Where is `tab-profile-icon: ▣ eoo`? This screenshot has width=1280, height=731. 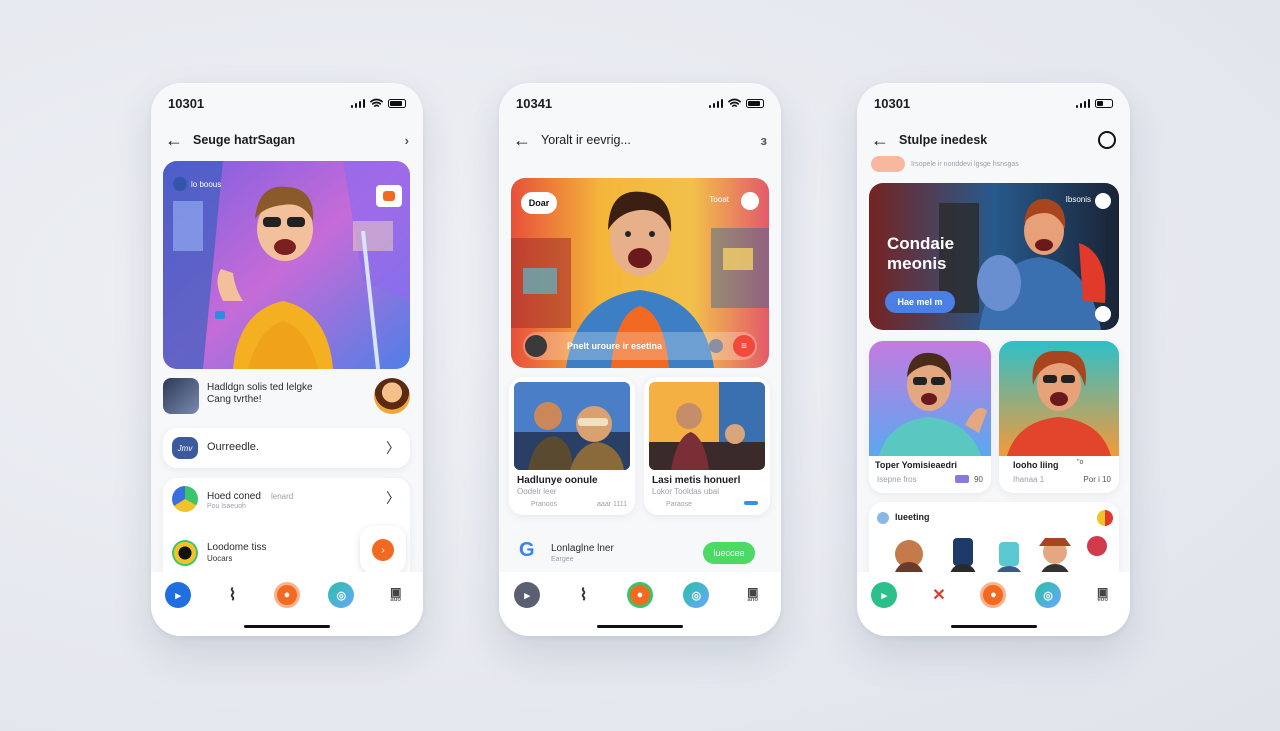 tab-profile-icon: ▣ eoo is located at coordinates (1103, 595).